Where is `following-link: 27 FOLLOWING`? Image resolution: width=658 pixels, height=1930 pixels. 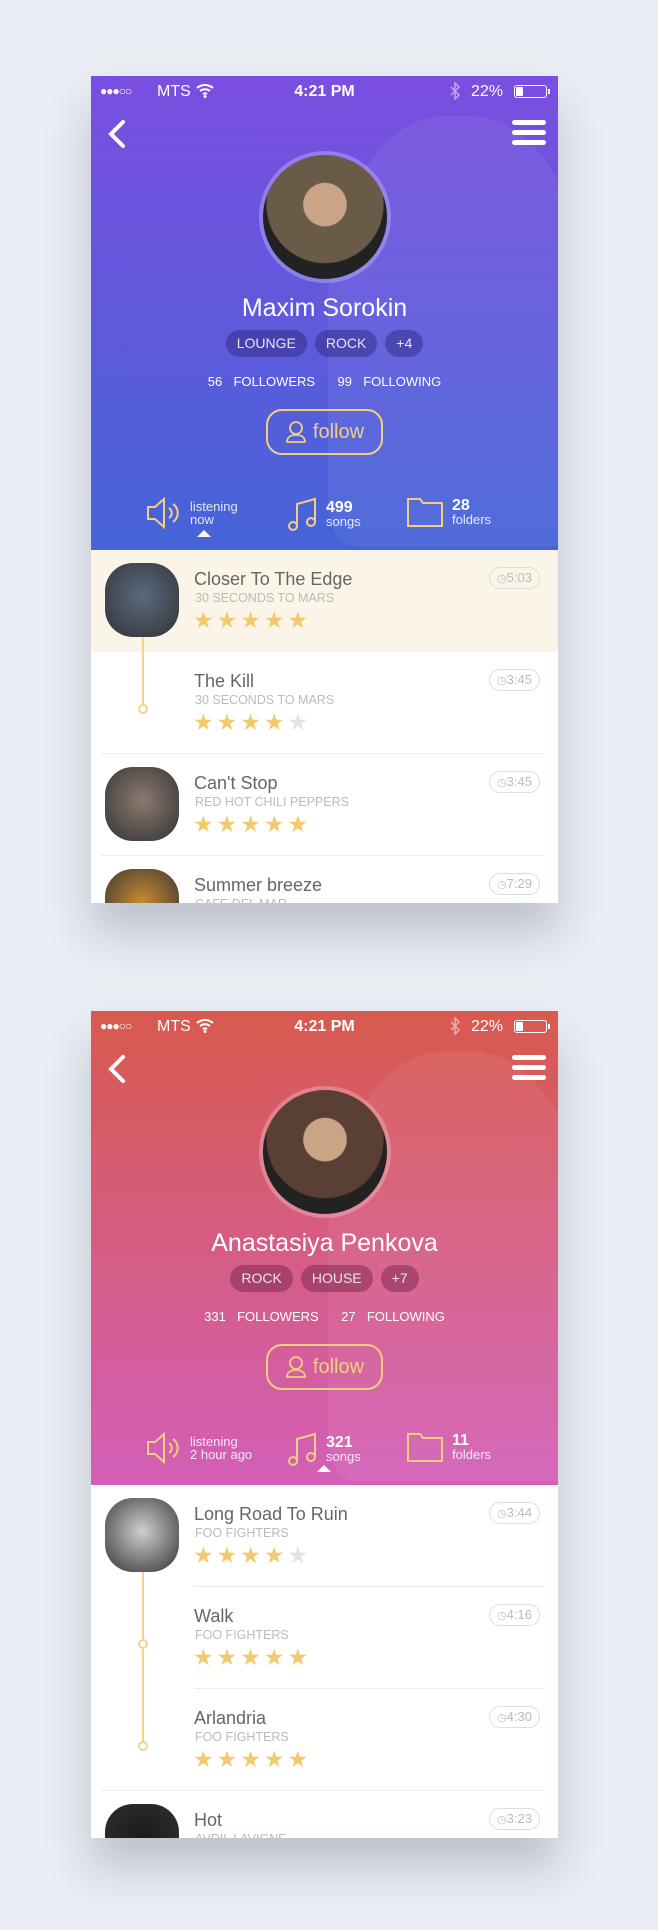 following-link: 27 FOLLOWING is located at coordinates (393, 1316).